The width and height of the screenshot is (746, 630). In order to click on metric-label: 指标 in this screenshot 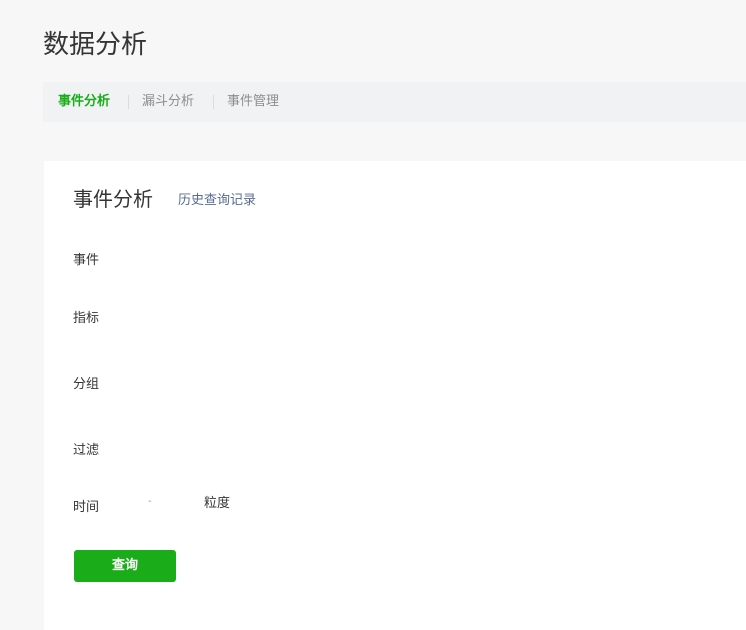, I will do `click(86, 318)`.